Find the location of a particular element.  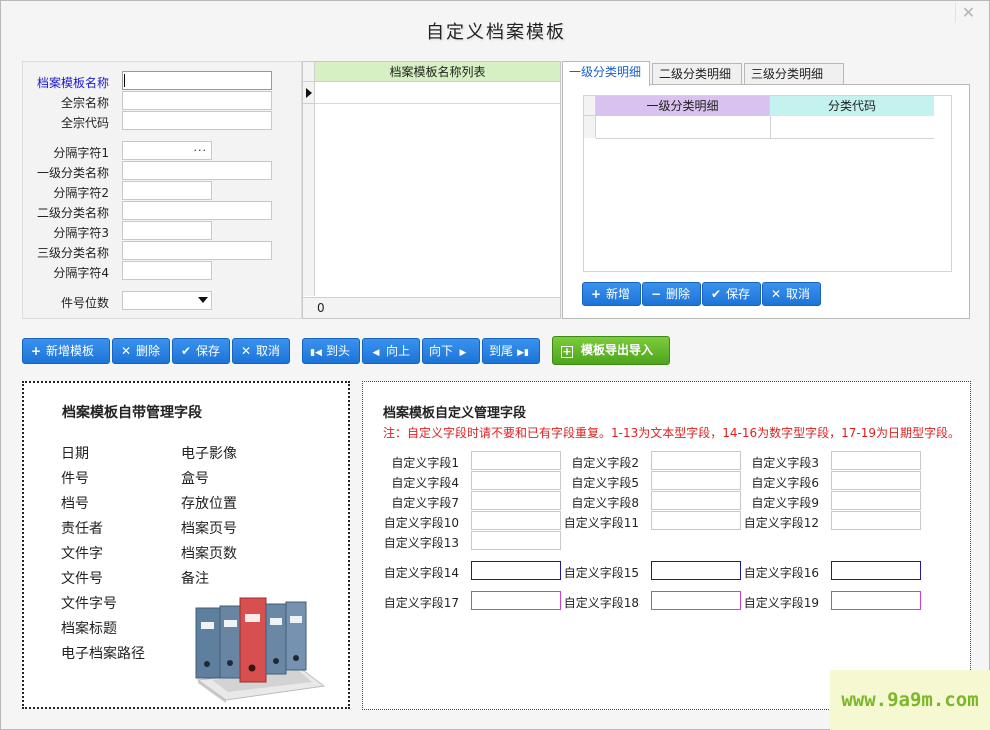

category-delete-button: − 删除 is located at coordinates (671, 294).